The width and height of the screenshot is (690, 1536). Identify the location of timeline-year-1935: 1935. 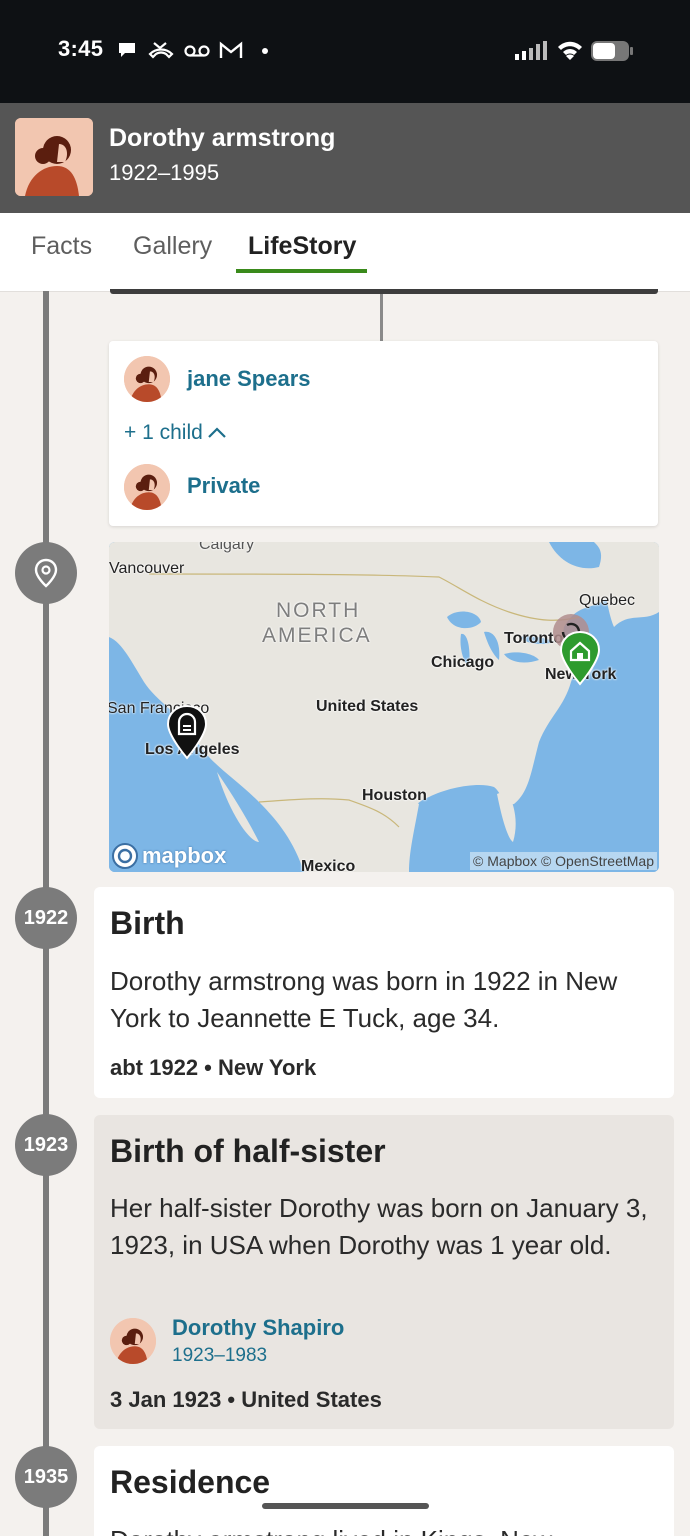
(46, 1477).